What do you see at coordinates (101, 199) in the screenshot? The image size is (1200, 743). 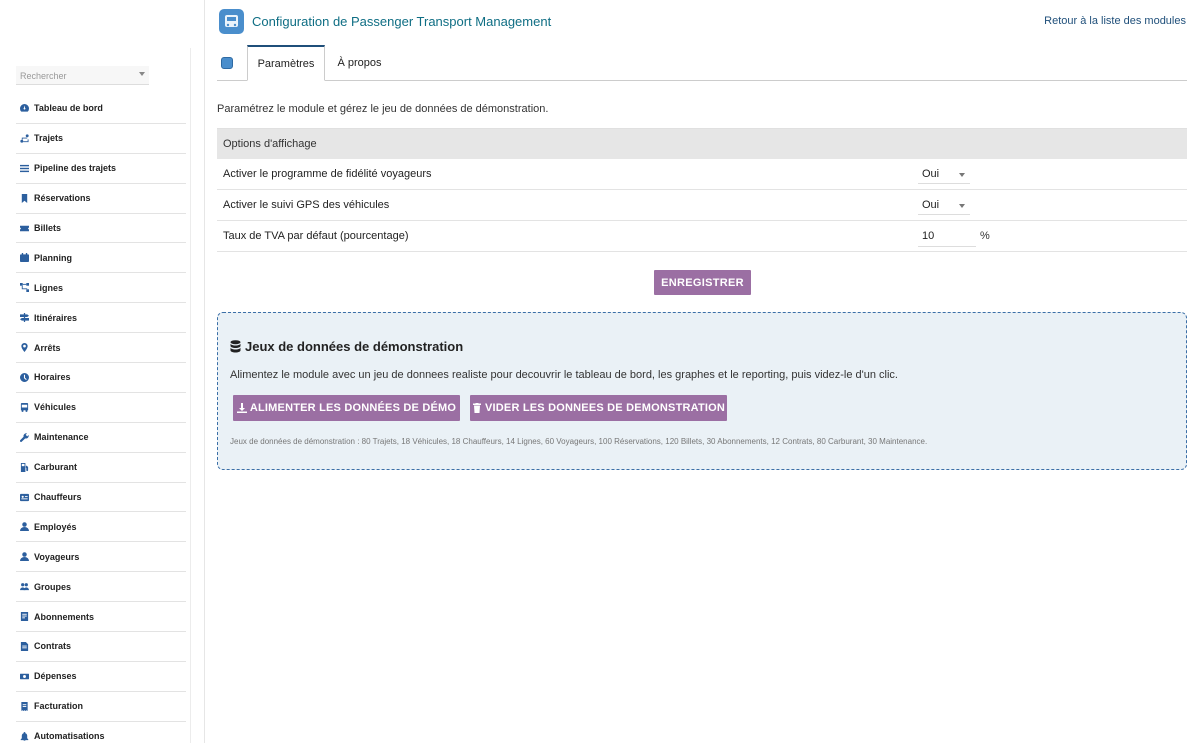 I see `sidebar-item-reservations: Réservations` at bounding box center [101, 199].